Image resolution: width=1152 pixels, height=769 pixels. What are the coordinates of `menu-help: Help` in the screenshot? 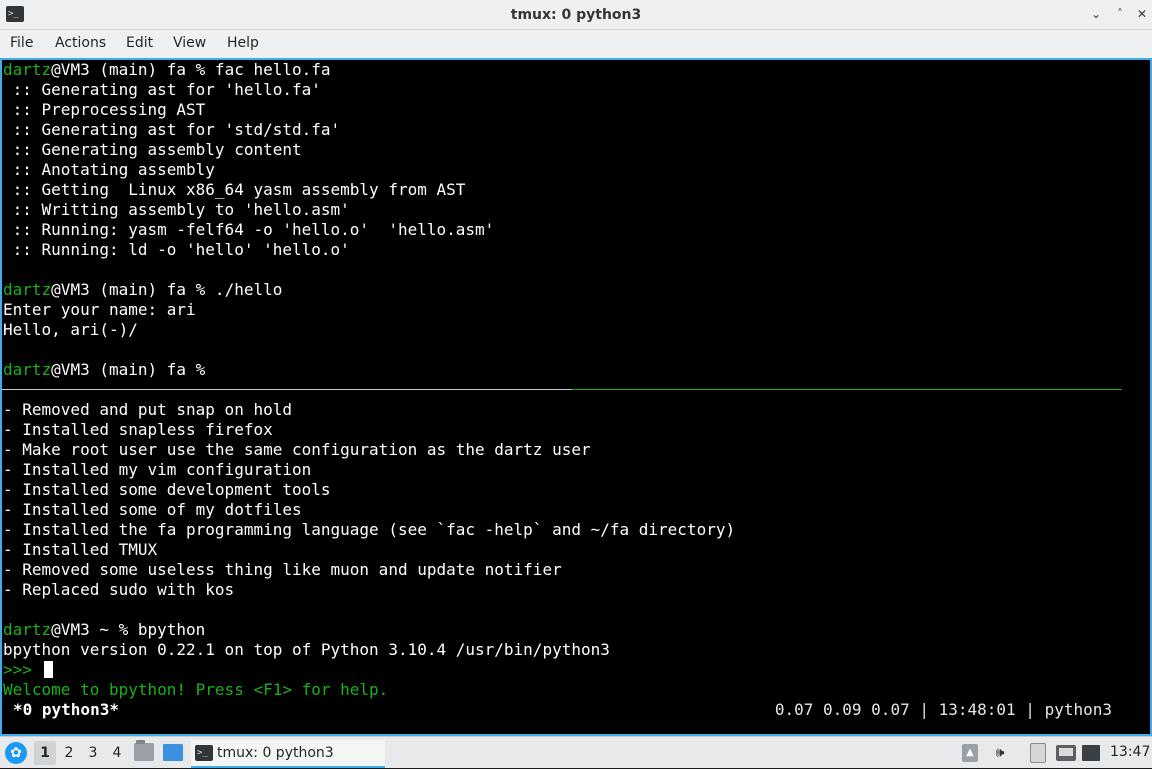 It's located at (243, 44).